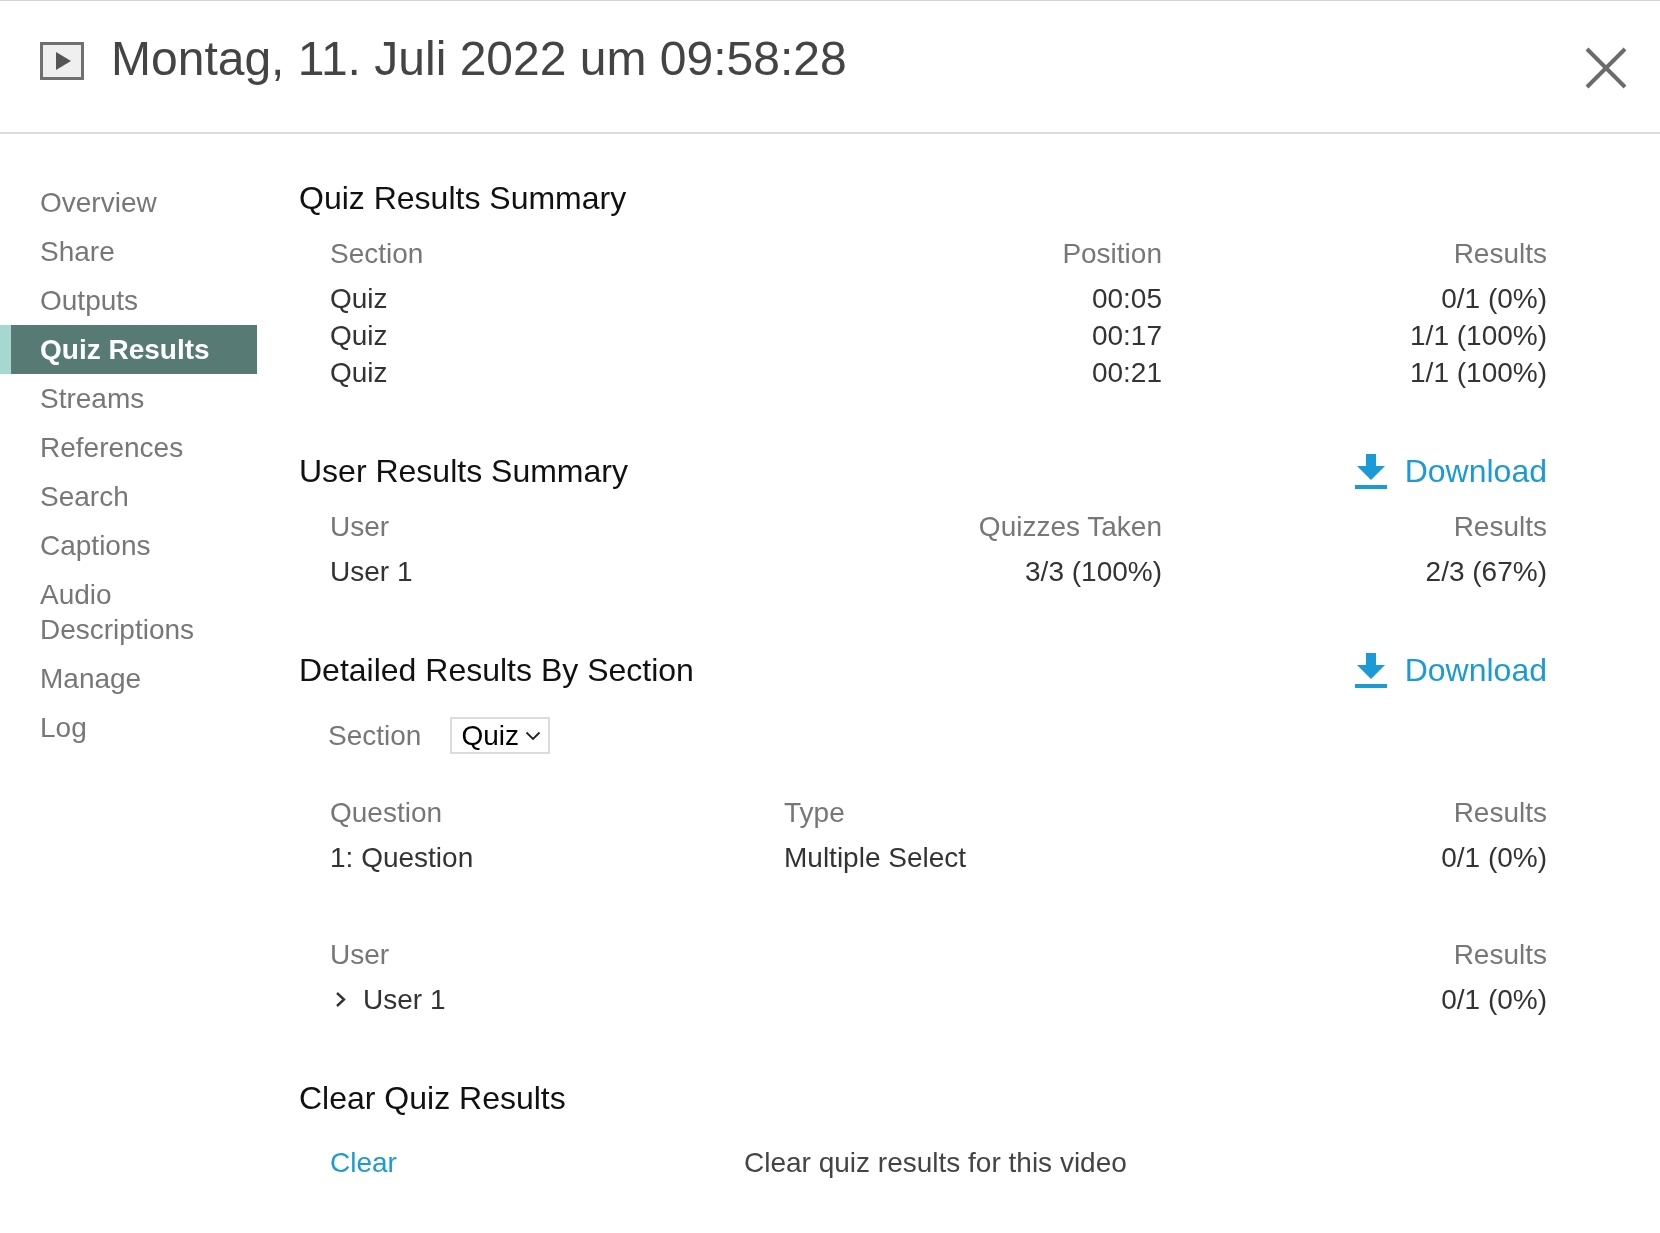 This screenshot has height=1233, width=1660. Describe the element at coordinates (386, 813) in the screenshot. I see `column-header: Question` at that location.